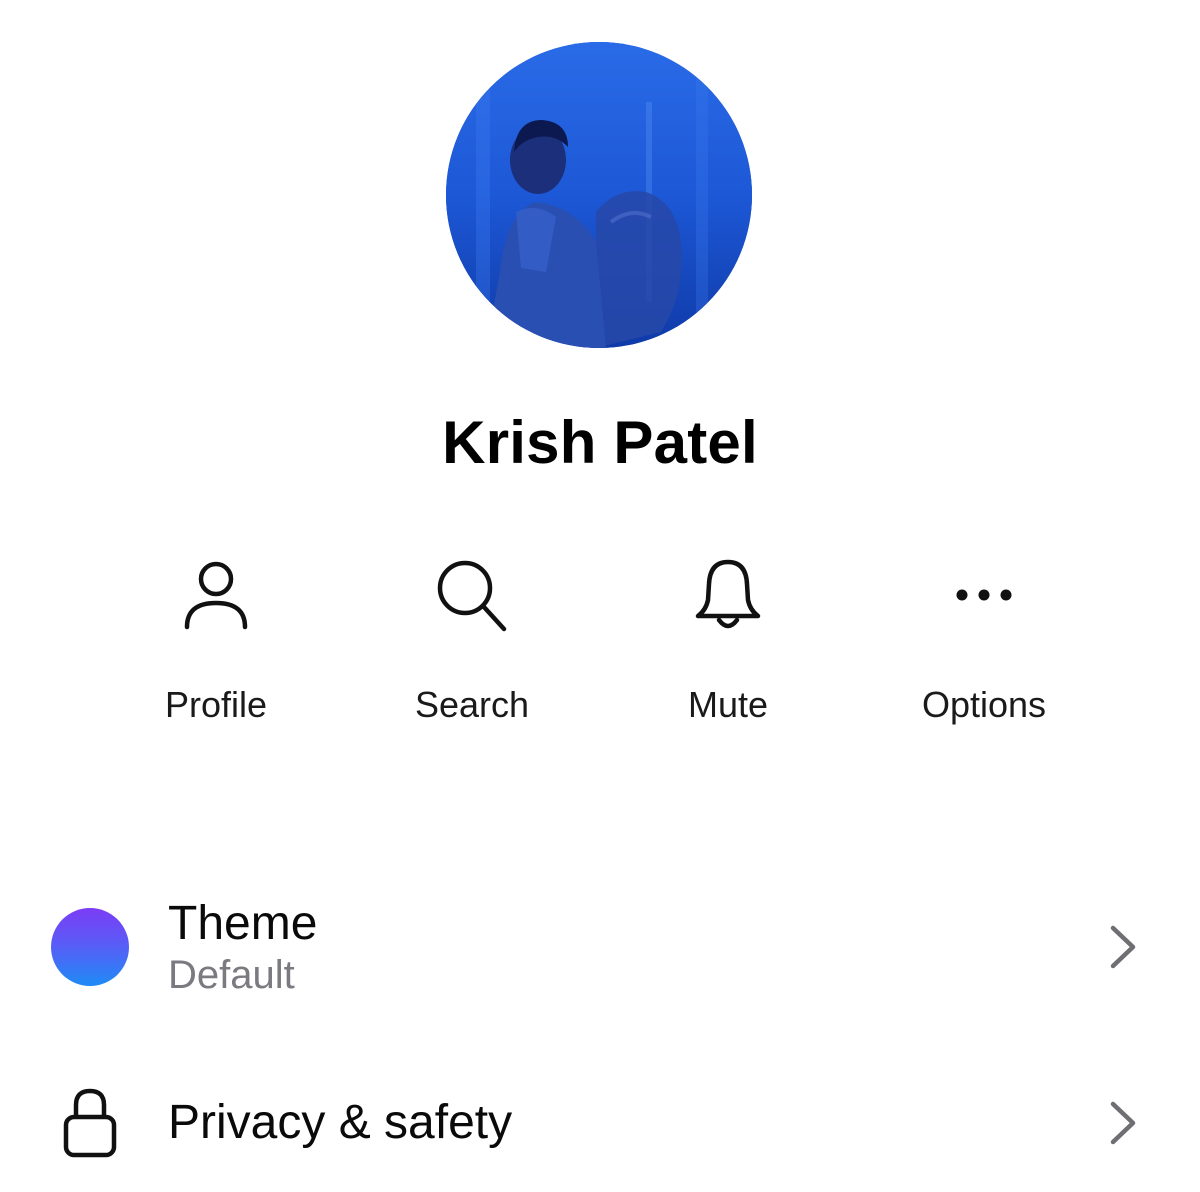 This screenshot has height=1192, width=1200. Describe the element at coordinates (243, 924) in the screenshot. I see `theme-title: Theme` at that location.